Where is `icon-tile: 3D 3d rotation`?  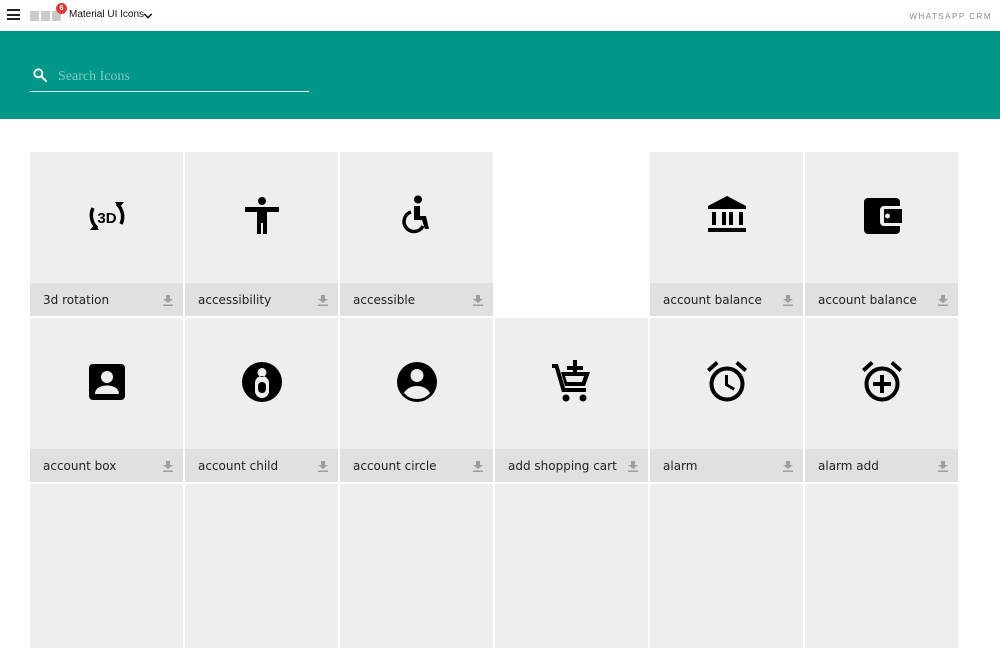
icon-tile: 3D 3d rotation is located at coordinates (106, 234).